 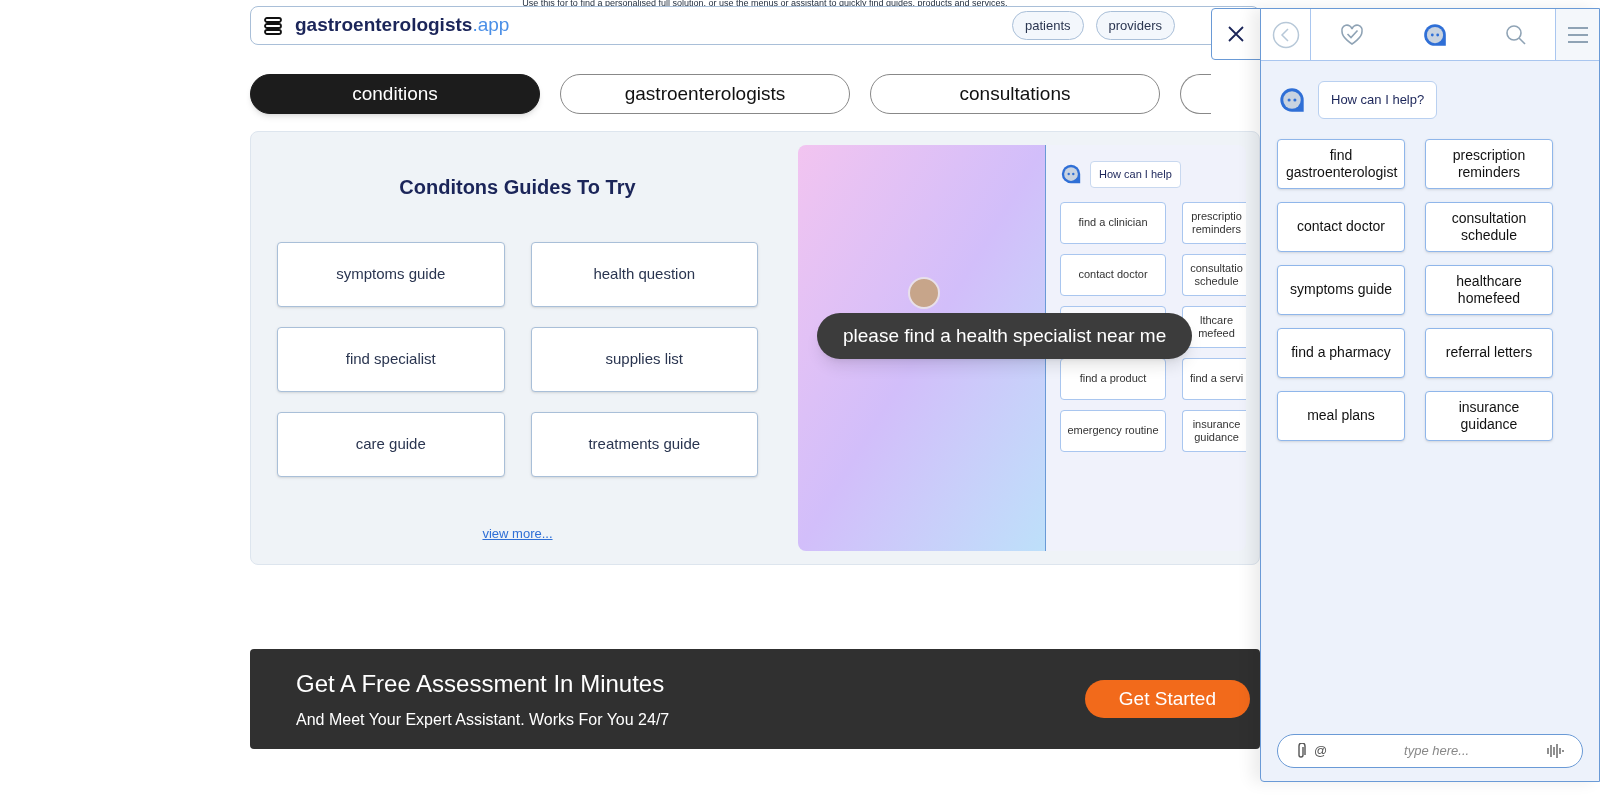 I want to click on top-note: Use this for to find a personalised full solution, or use the menus or assistant to quickly find guides, products and services., so click(x=765, y=3).